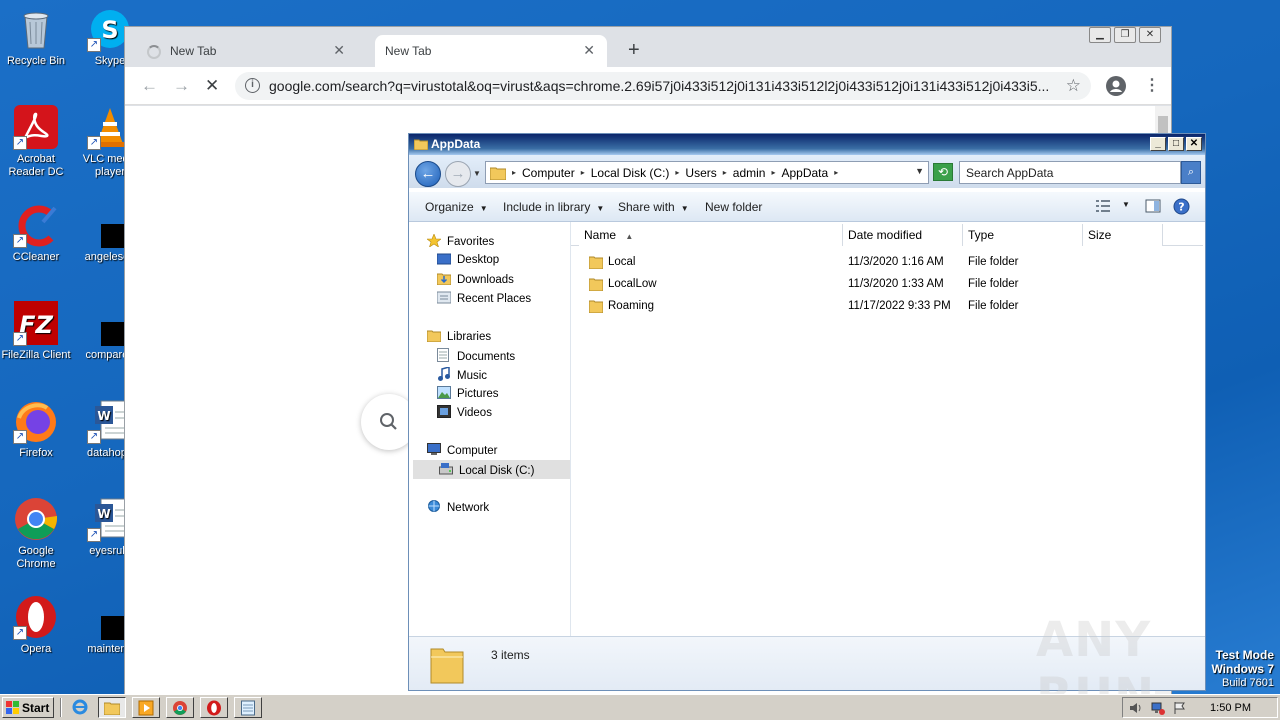 Image resolution: width=1280 pixels, height=720 pixels. Describe the element at coordinates (212, 86) in the screenshot. I see `stop-loading-icon: ✕` at that location.